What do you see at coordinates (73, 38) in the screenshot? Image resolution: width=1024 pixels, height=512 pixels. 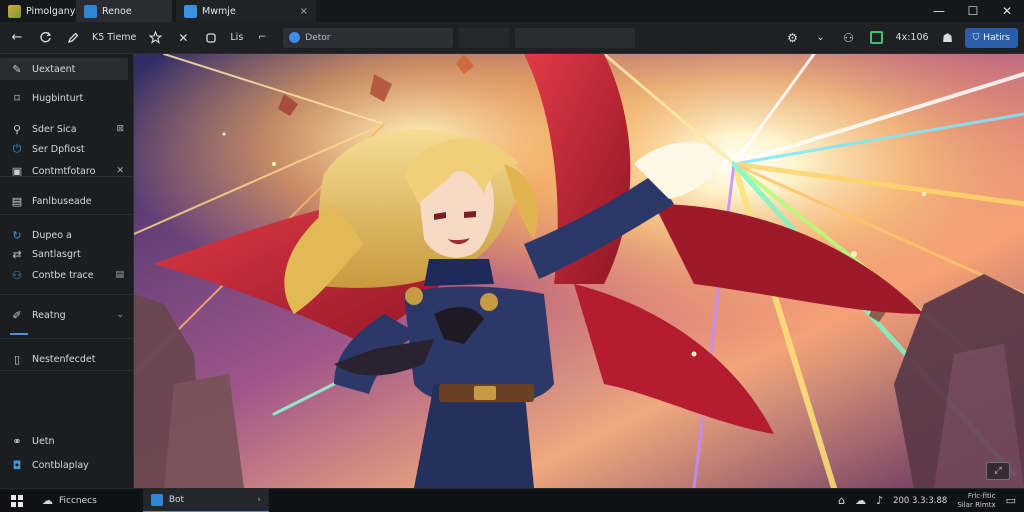 I see `pencil-icon` at bounding box center [73, 38].